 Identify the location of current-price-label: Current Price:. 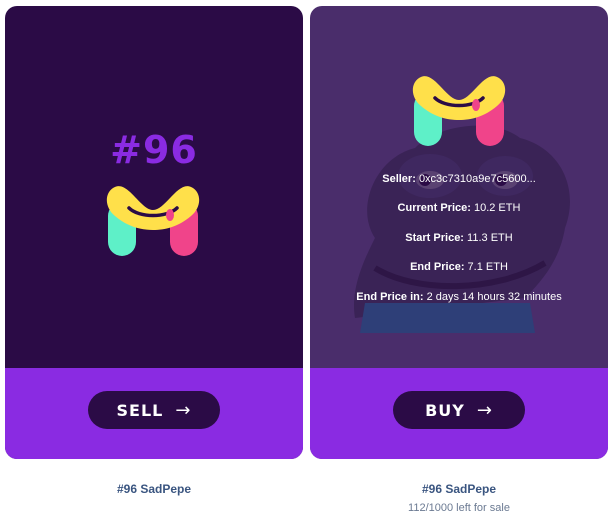
(434, 208).